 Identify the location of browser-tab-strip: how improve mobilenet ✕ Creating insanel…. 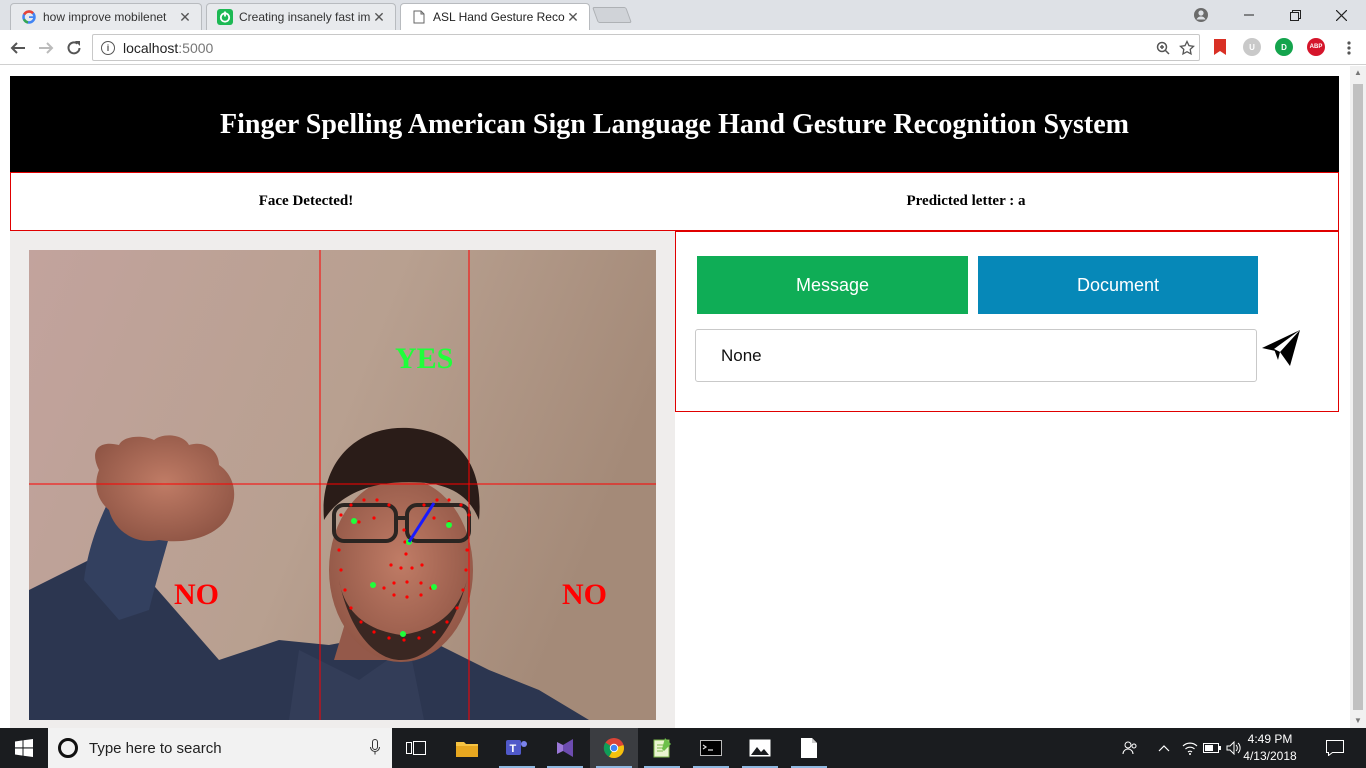
(683, 15).